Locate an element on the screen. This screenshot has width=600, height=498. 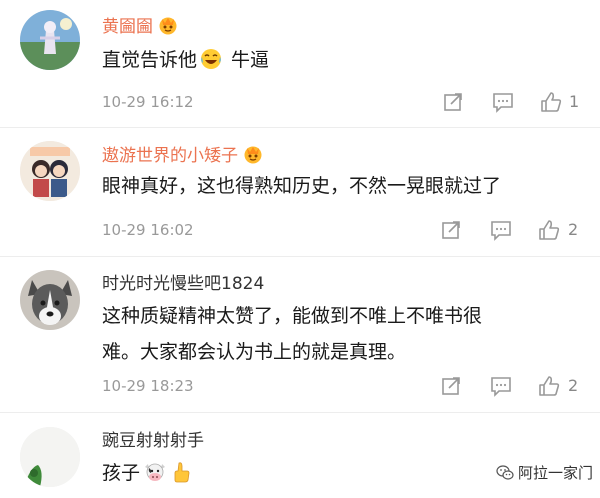
timestamp: 10-29 16:12 is located at coordinates (148, 102).